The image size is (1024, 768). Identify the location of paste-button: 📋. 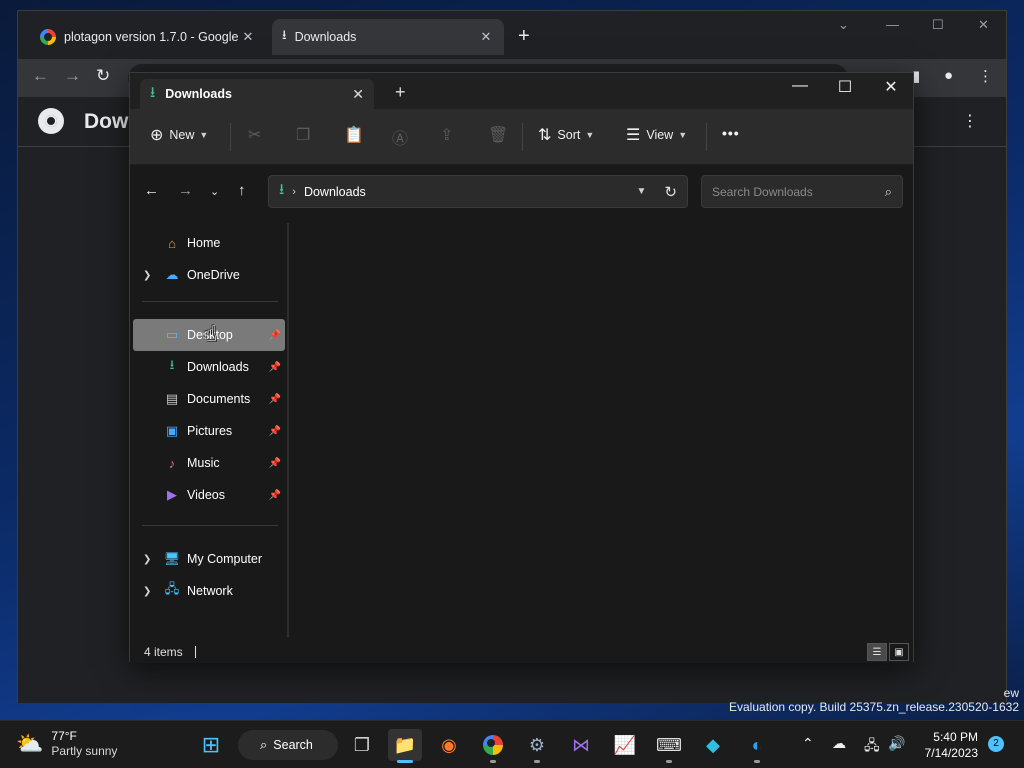
(357, 135).